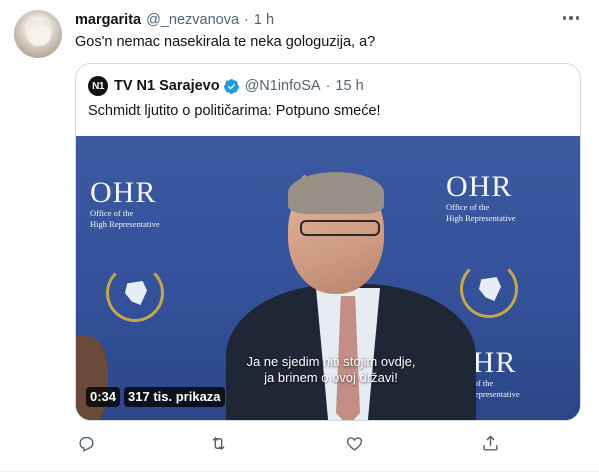  Describe the element at coordinates (192, 20) in the screenshot. I see `author-handle: @_nezvanova` at that location.